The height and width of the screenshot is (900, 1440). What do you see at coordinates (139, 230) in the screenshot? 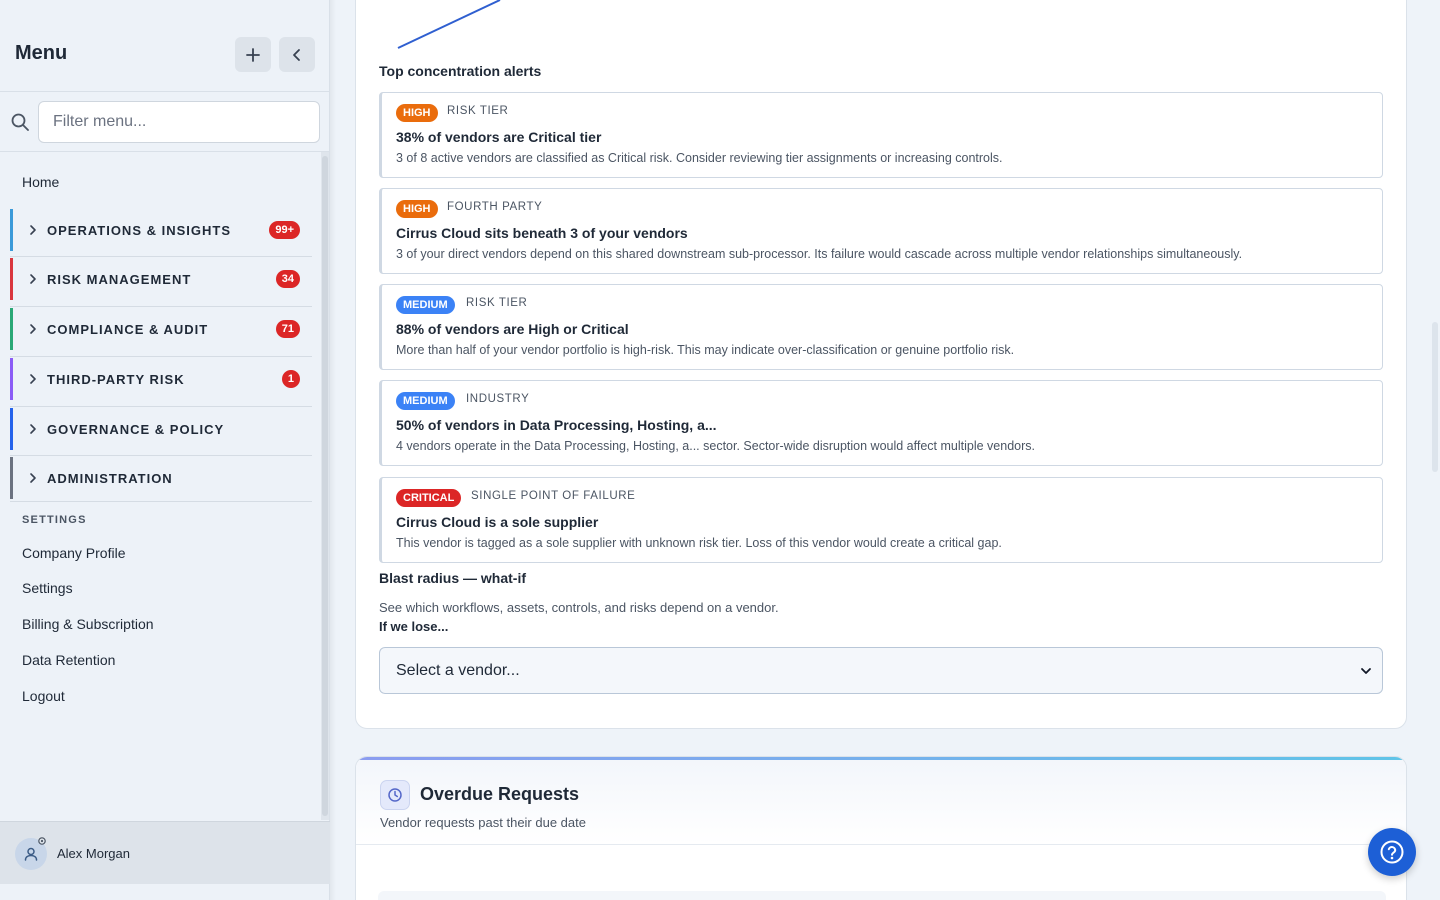
I see `sidebar-group-label: OPERATIONS & INSIGHTS` at bounding box center [139, 230].